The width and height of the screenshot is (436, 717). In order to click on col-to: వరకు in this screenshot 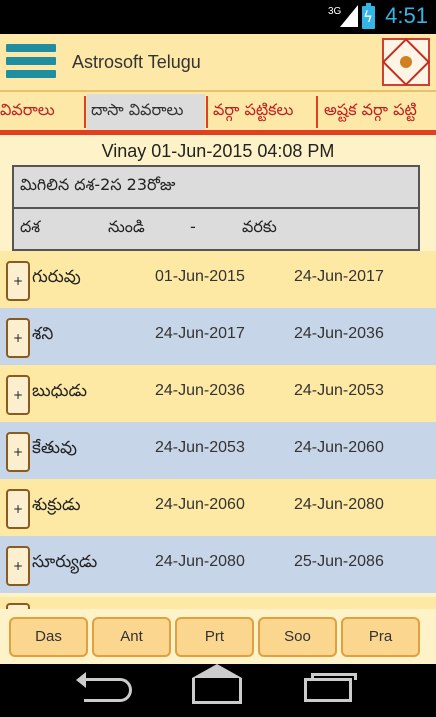, I will do `click(259, 226)`.